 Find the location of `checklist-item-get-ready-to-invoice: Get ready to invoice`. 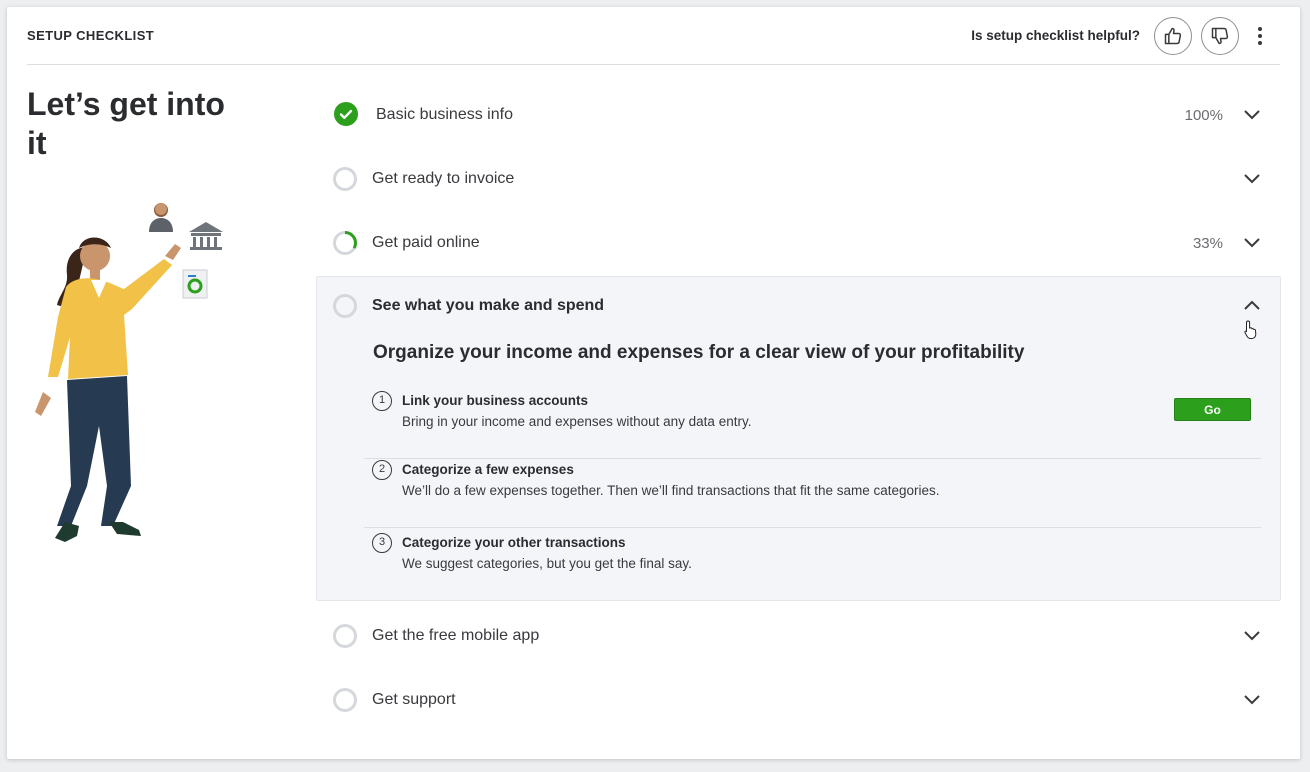

checklist-item-get-ready-to-invoice: Get ready to invoice is located at coordinates (798, 178).